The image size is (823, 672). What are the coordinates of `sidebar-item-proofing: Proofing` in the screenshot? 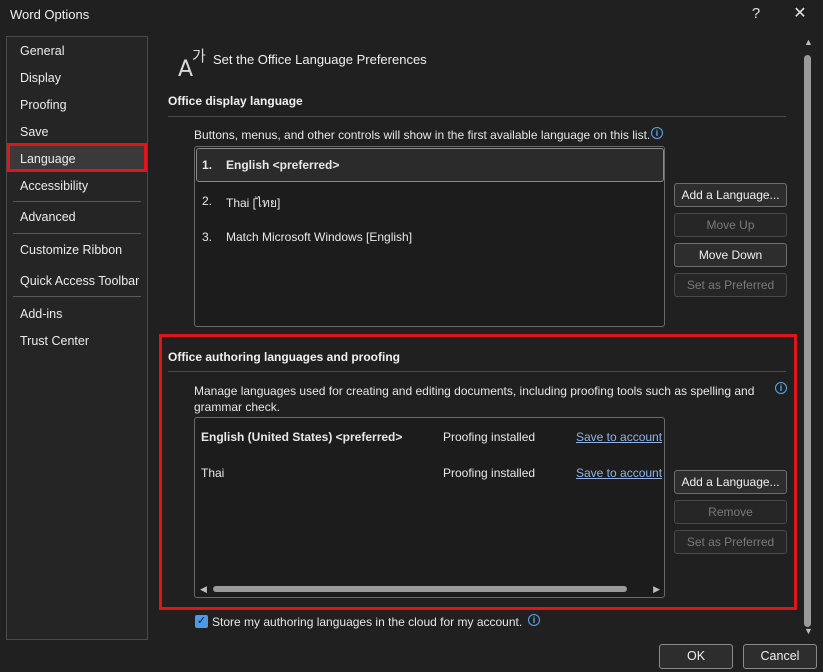 It's located at (43, 105).